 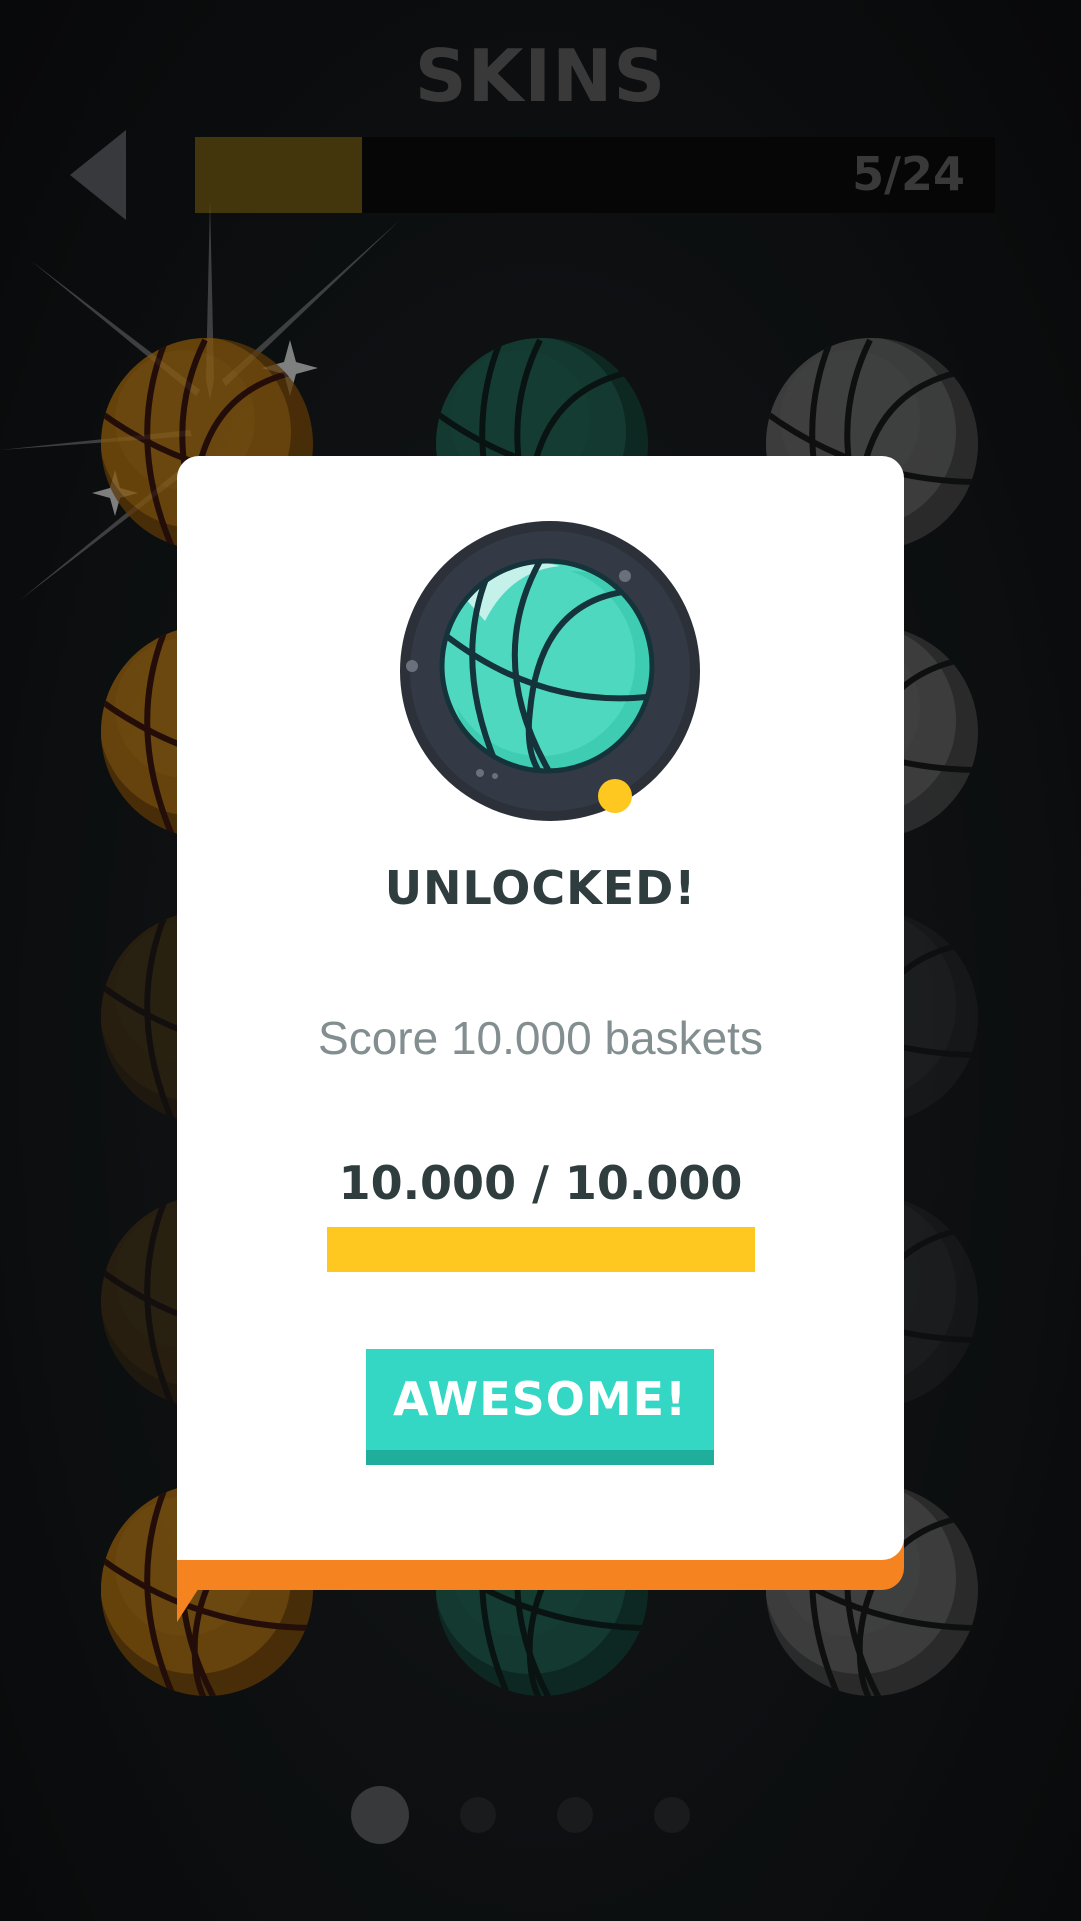 I want to click on awesome-button: AWESOME!, so click(x=540, y=1407).